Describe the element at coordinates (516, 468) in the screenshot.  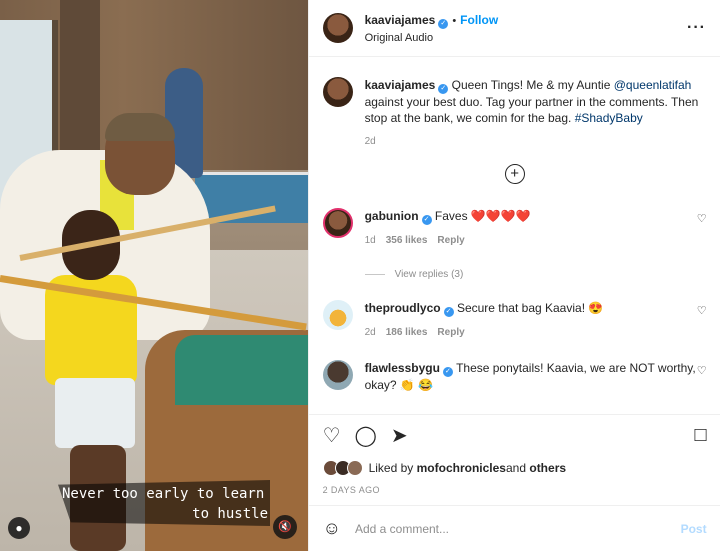
I see `liked-by-middle: and` at that location.